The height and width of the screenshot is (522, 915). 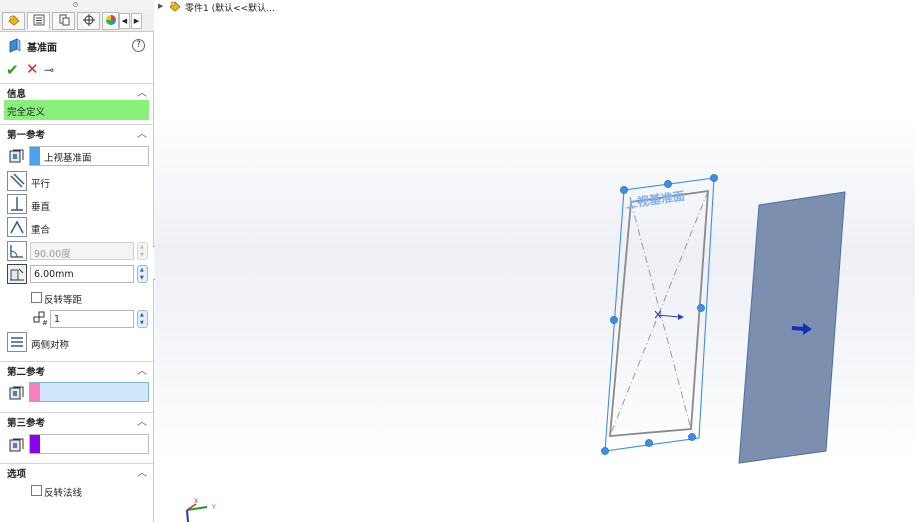 What do you see at coordinates (32, 69) in the screenshot?
I see `cancel-x-icon: ✕` at bounding box center [32, 69].